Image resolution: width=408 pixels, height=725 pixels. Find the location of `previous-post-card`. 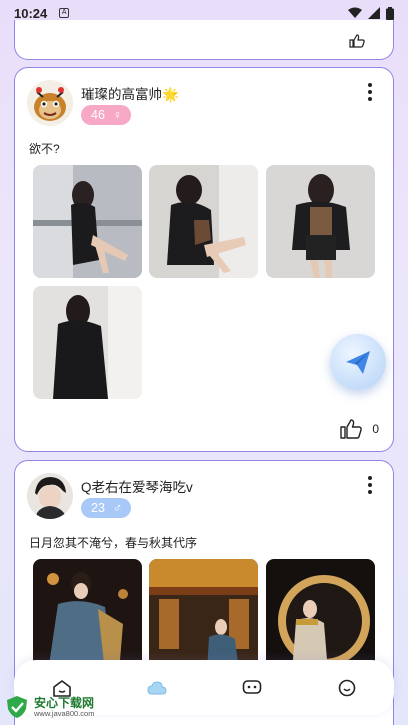

previous-post-card is located at coordinates (204, 40).